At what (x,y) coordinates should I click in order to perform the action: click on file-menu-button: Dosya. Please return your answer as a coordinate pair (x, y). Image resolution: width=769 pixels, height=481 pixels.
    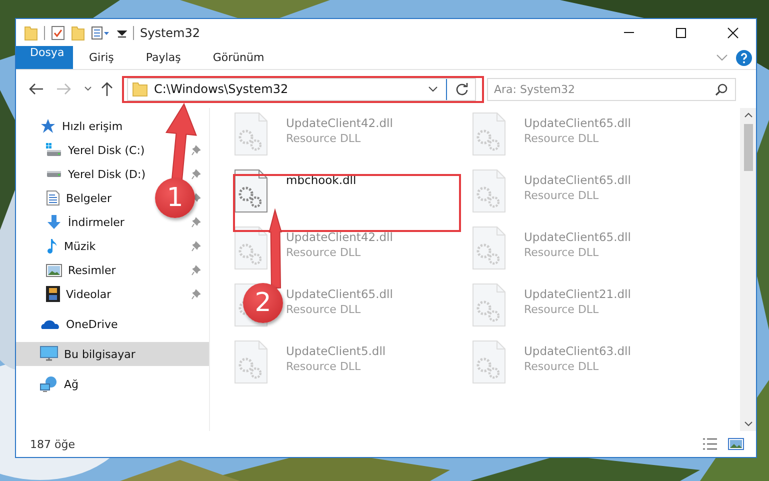
    Looking at the image, I should click on (44, 57).